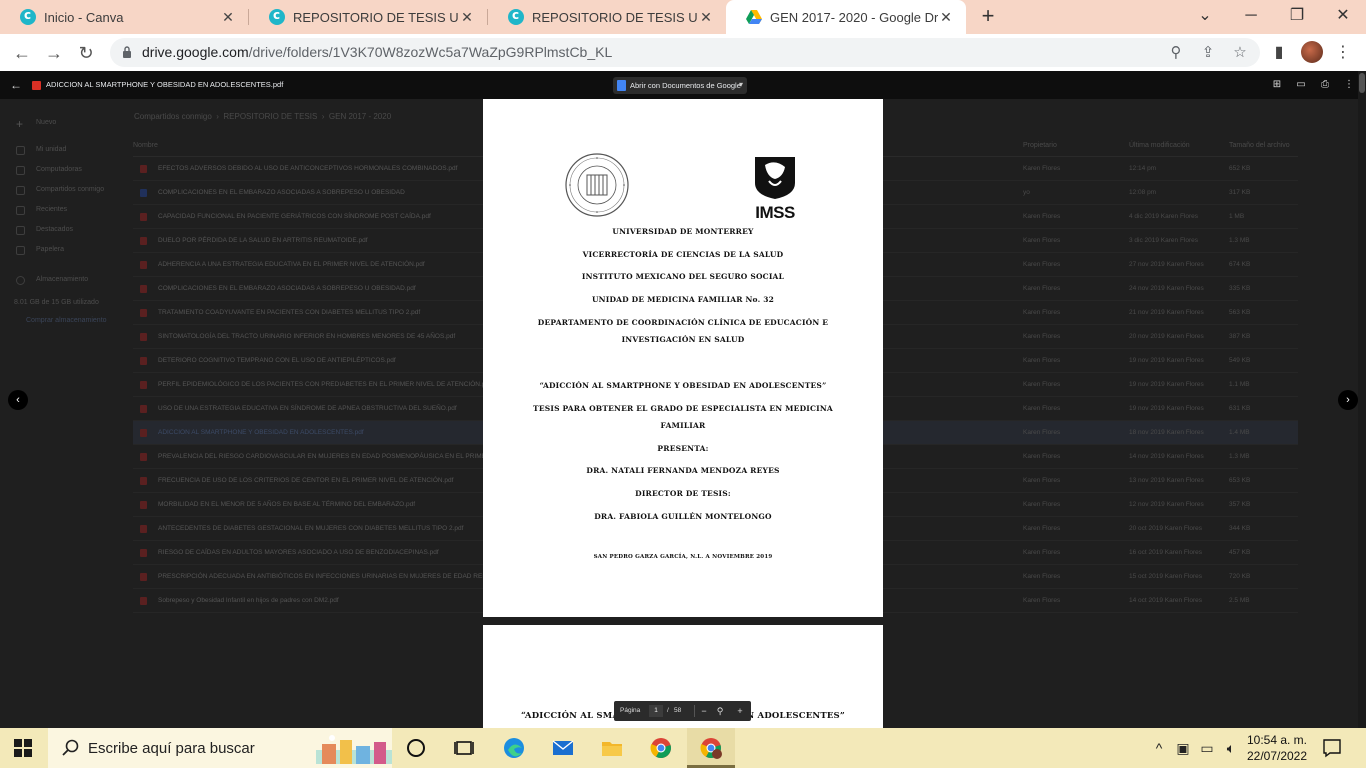 The width and height of the screenshot is (1366, 768). I want to click on tab-google-drive: GEN 2017- 2020 - Google Drive ✕, so click(846, 17).